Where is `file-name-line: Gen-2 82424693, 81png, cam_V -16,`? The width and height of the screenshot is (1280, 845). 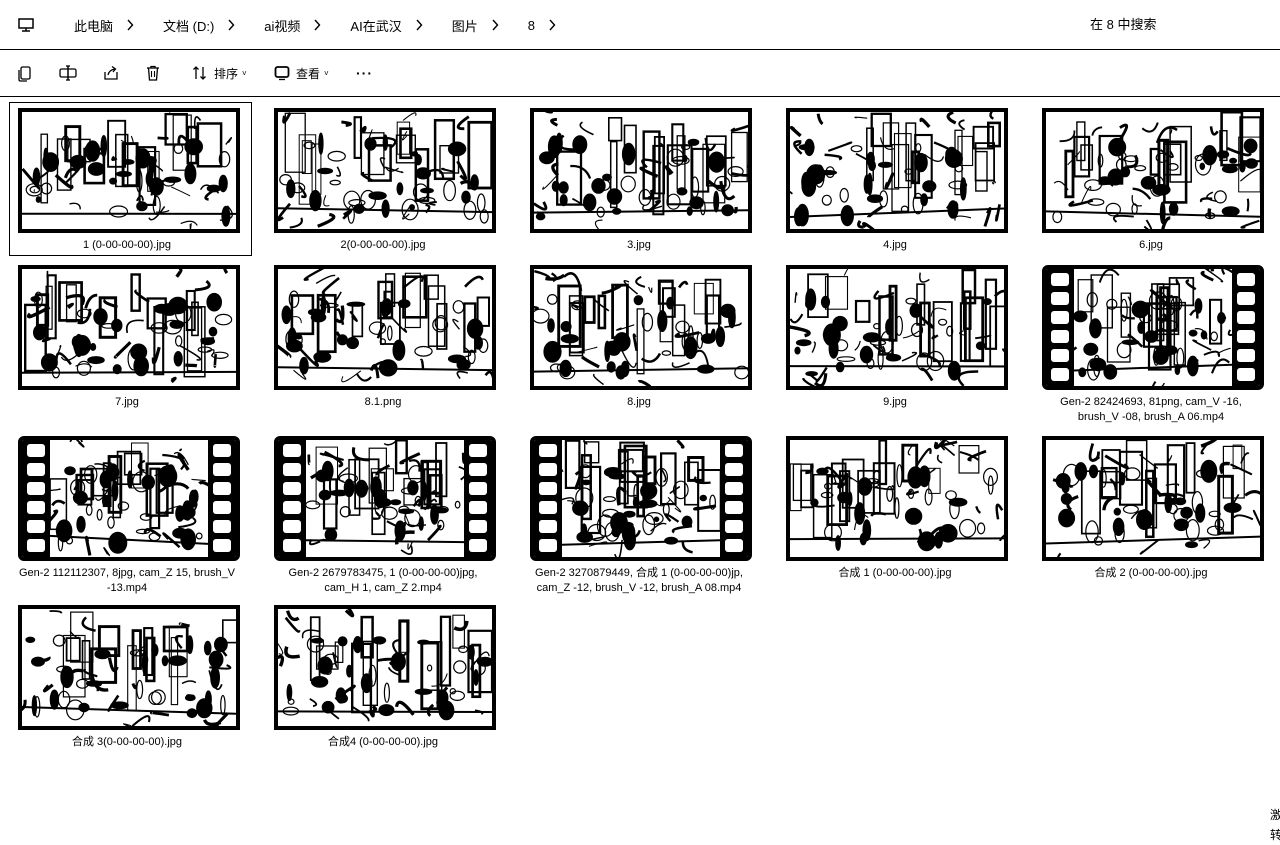 file-name-line: Gen-2 82424693, 81png, cam_V -16, is located at coordinates (1151, 402).